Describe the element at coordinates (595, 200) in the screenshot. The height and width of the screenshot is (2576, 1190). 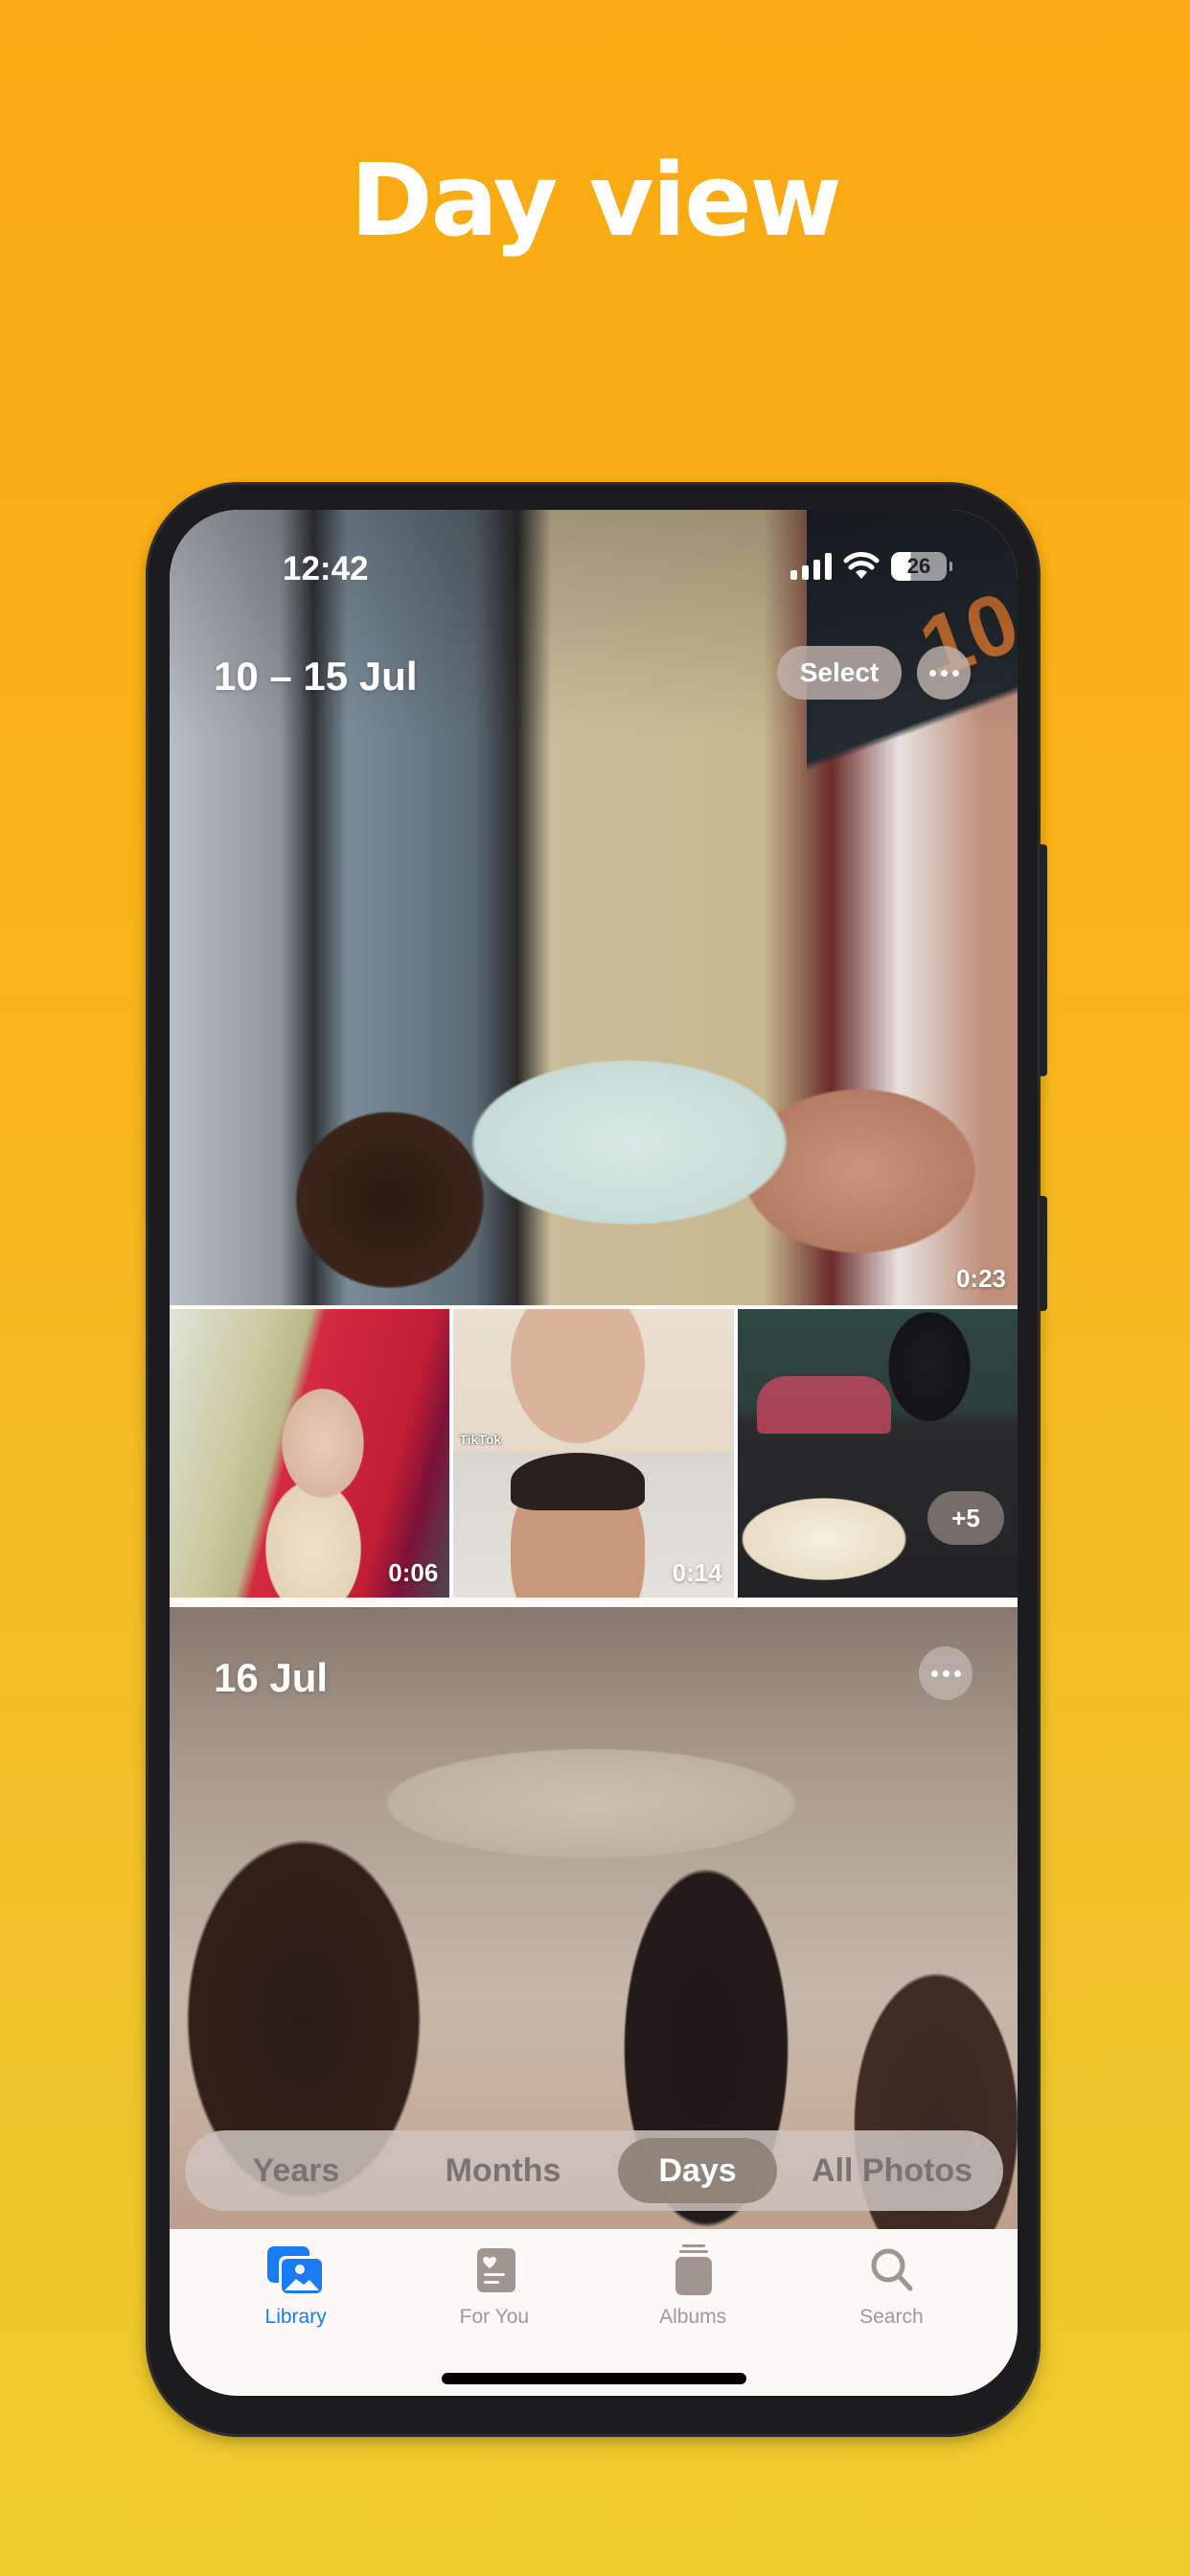
I see `promo-title: Day view` at that location.